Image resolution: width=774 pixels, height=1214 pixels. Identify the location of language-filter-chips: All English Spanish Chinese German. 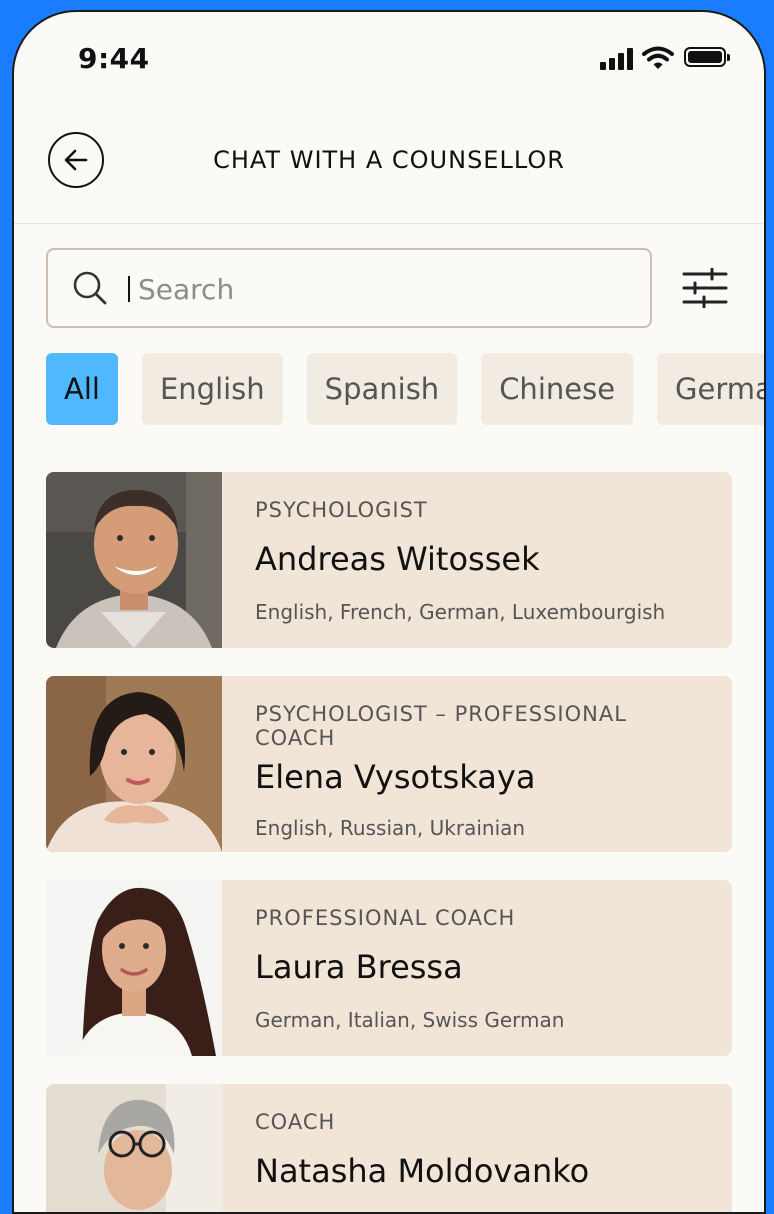
(405, 389).